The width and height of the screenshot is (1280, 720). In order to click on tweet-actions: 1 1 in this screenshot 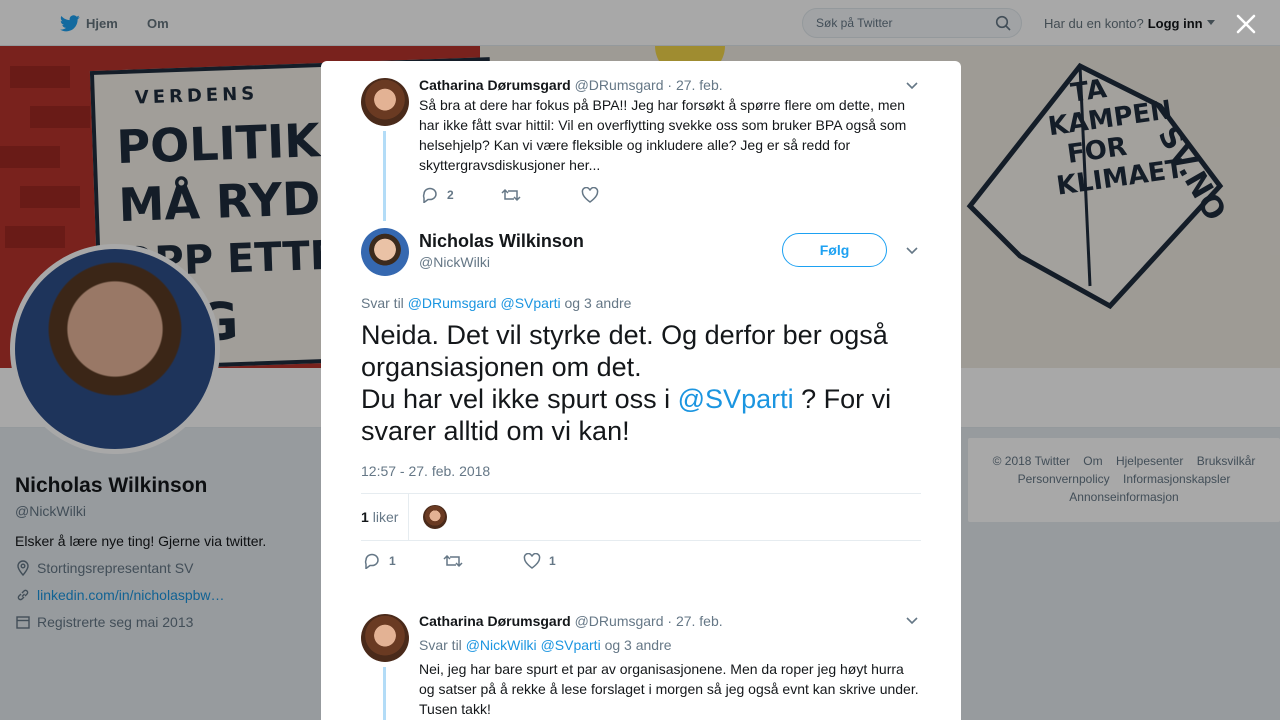, I will do `click(459, 561)`.